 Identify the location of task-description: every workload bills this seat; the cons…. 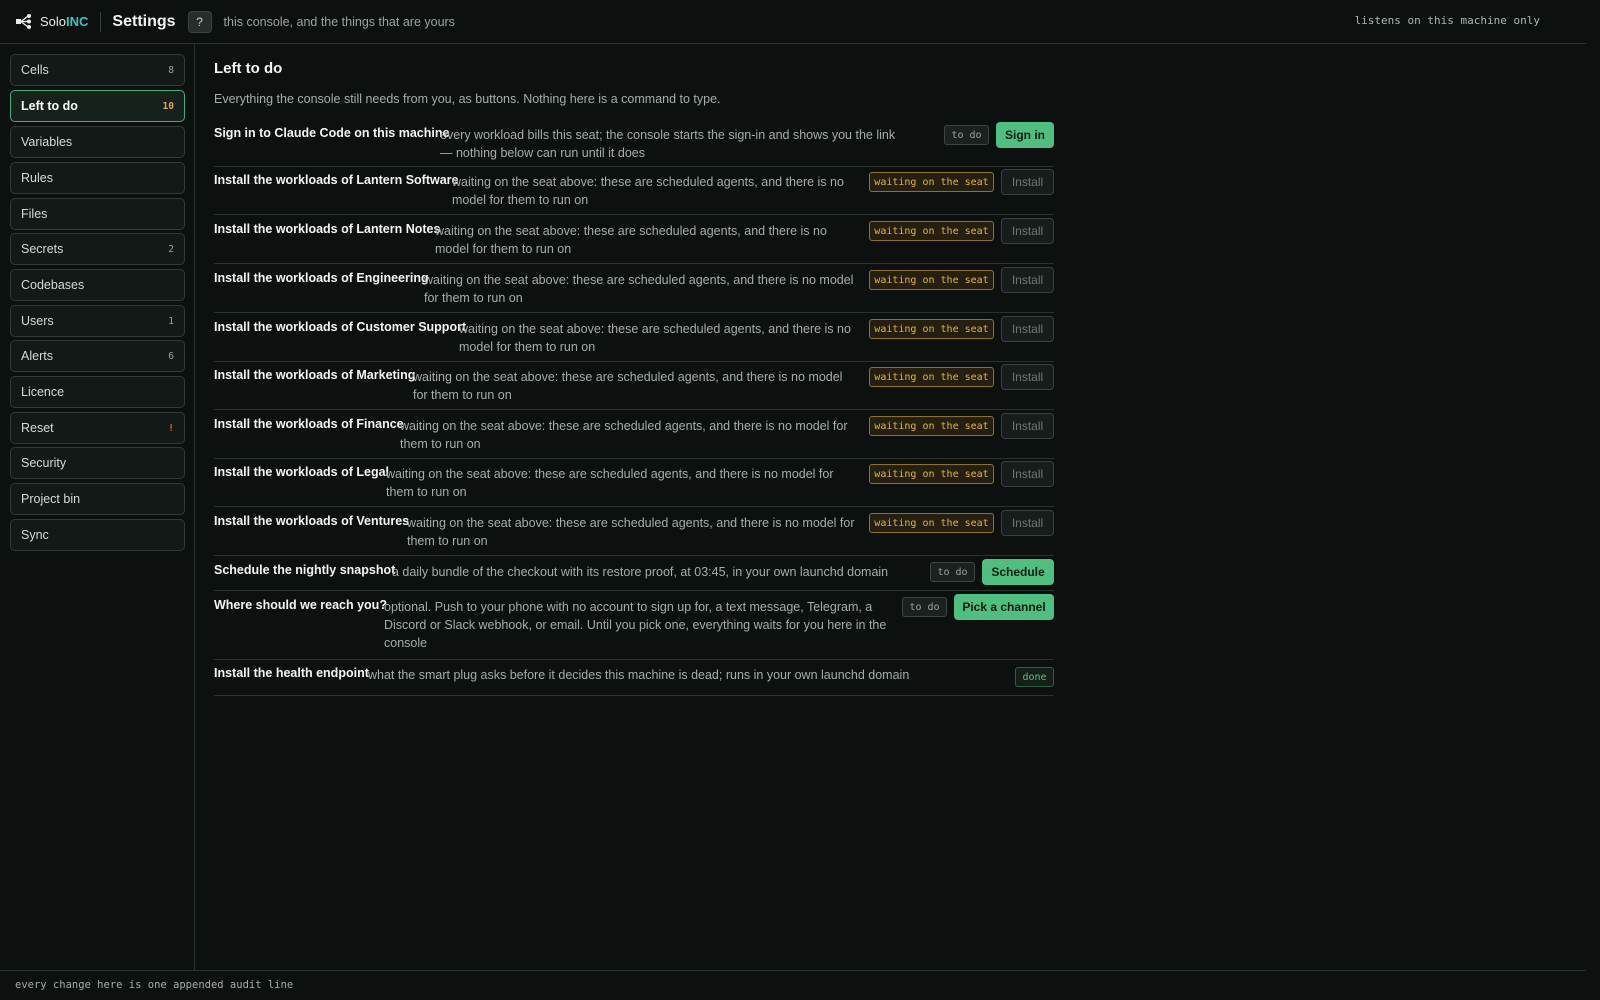
(668, 144).